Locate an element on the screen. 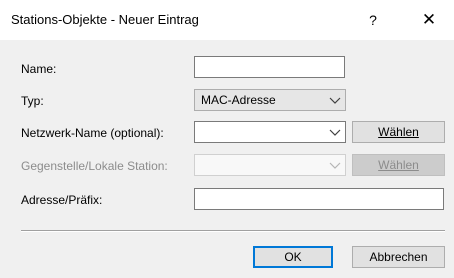  netzwerk-label: Netzwerk-Name (optional): is located at coordinates (92, 133).